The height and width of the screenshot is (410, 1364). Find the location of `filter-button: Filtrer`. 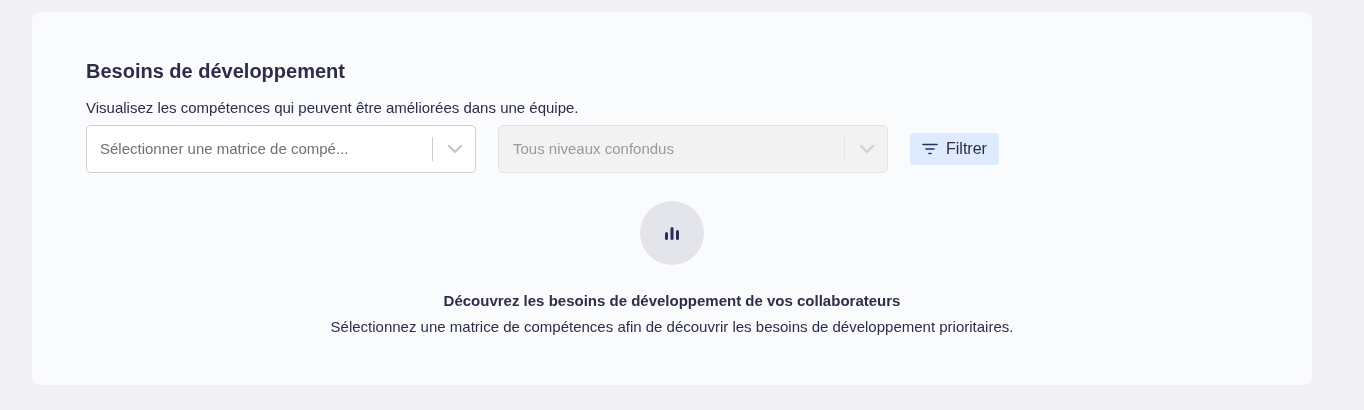

filter-button: Filtrer is located at coordinates (954, 149).